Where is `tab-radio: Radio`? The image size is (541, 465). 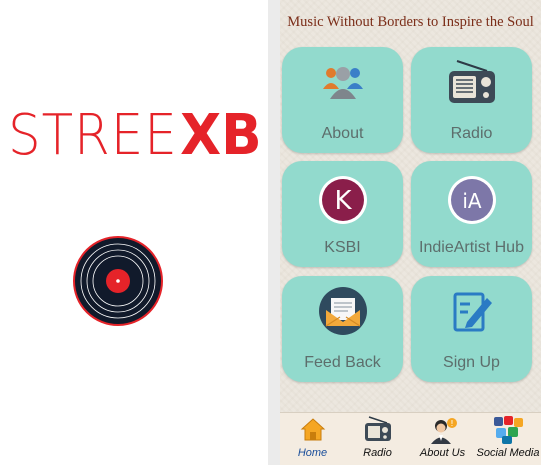 tab-radio: Radio is located at coordinates (377, 439).